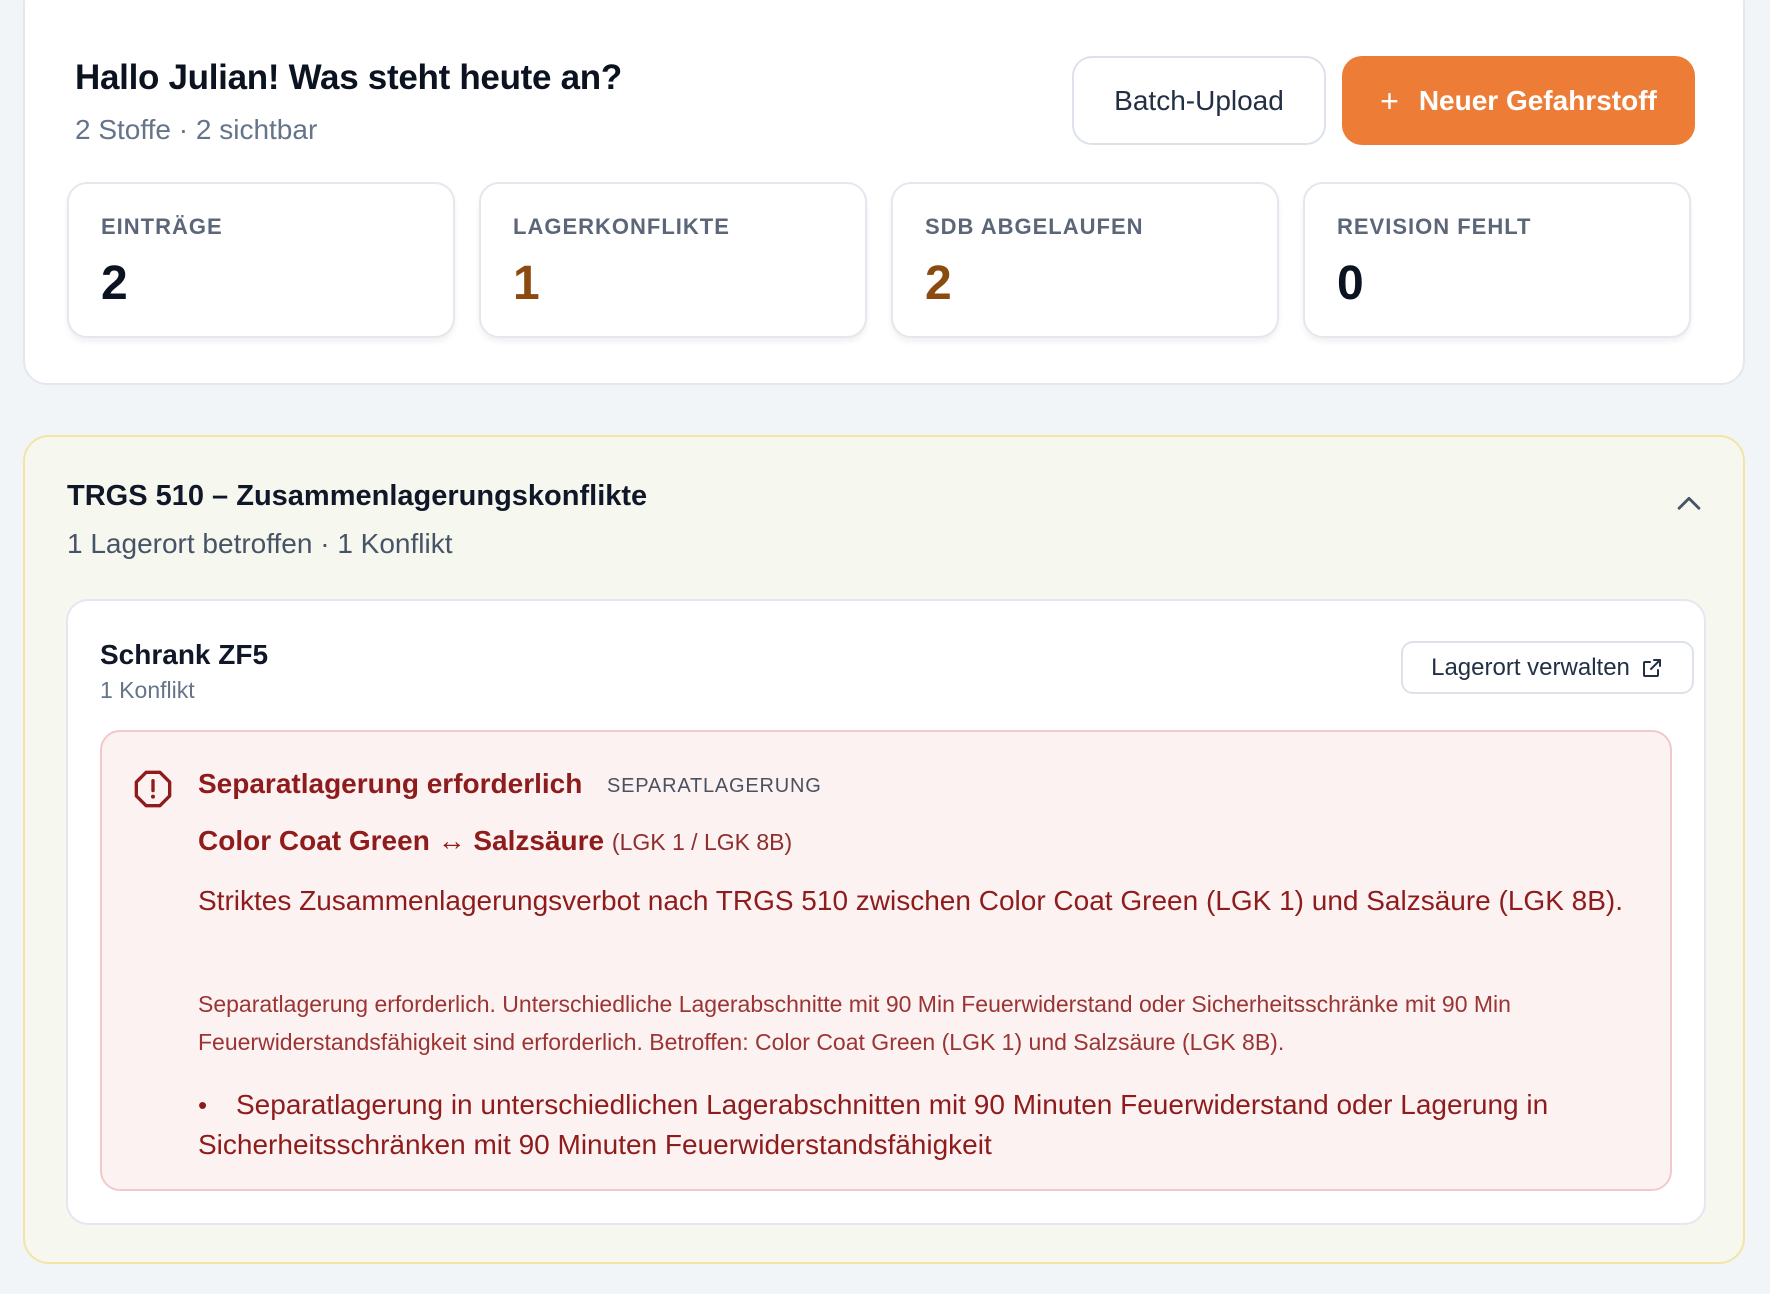 This screenshot has height=1294, width=1770. What do you see at coordinates (196, 129) in the screenshot?
I see `substance-count: 2 Stoffe · 2 sichtbar` at bounding box center [196, 129].